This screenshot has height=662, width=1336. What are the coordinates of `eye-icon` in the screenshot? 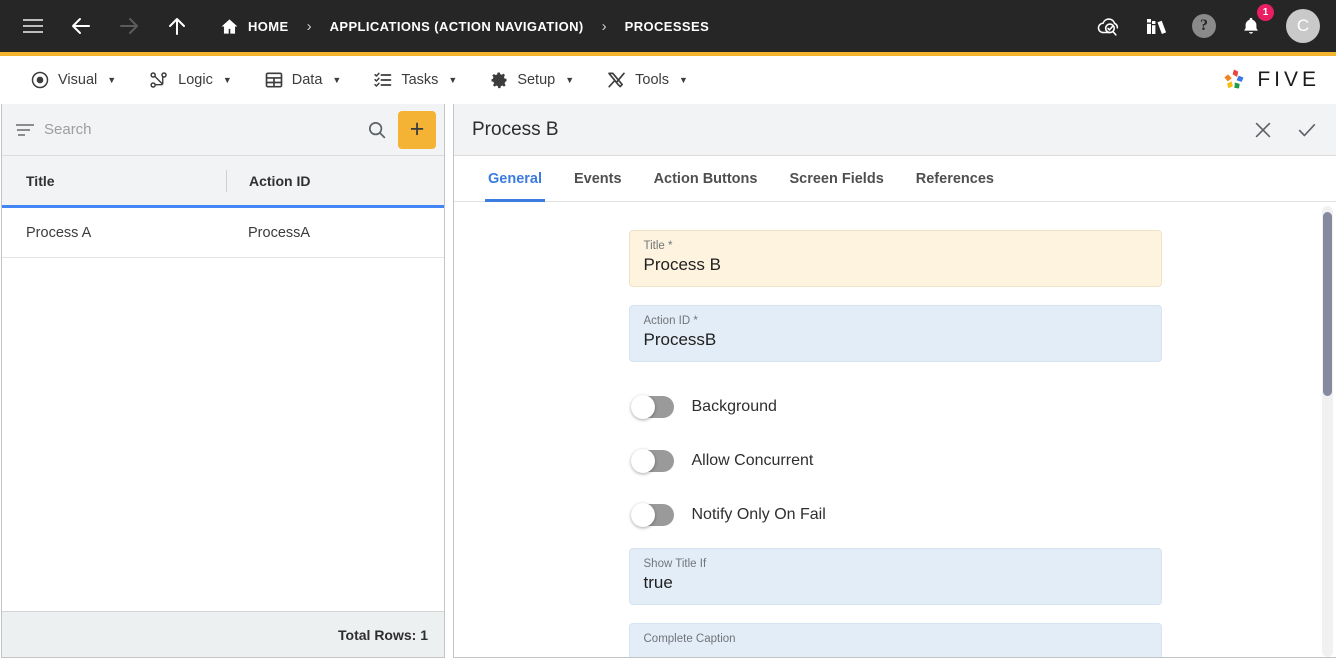 It's located at (40, 80).